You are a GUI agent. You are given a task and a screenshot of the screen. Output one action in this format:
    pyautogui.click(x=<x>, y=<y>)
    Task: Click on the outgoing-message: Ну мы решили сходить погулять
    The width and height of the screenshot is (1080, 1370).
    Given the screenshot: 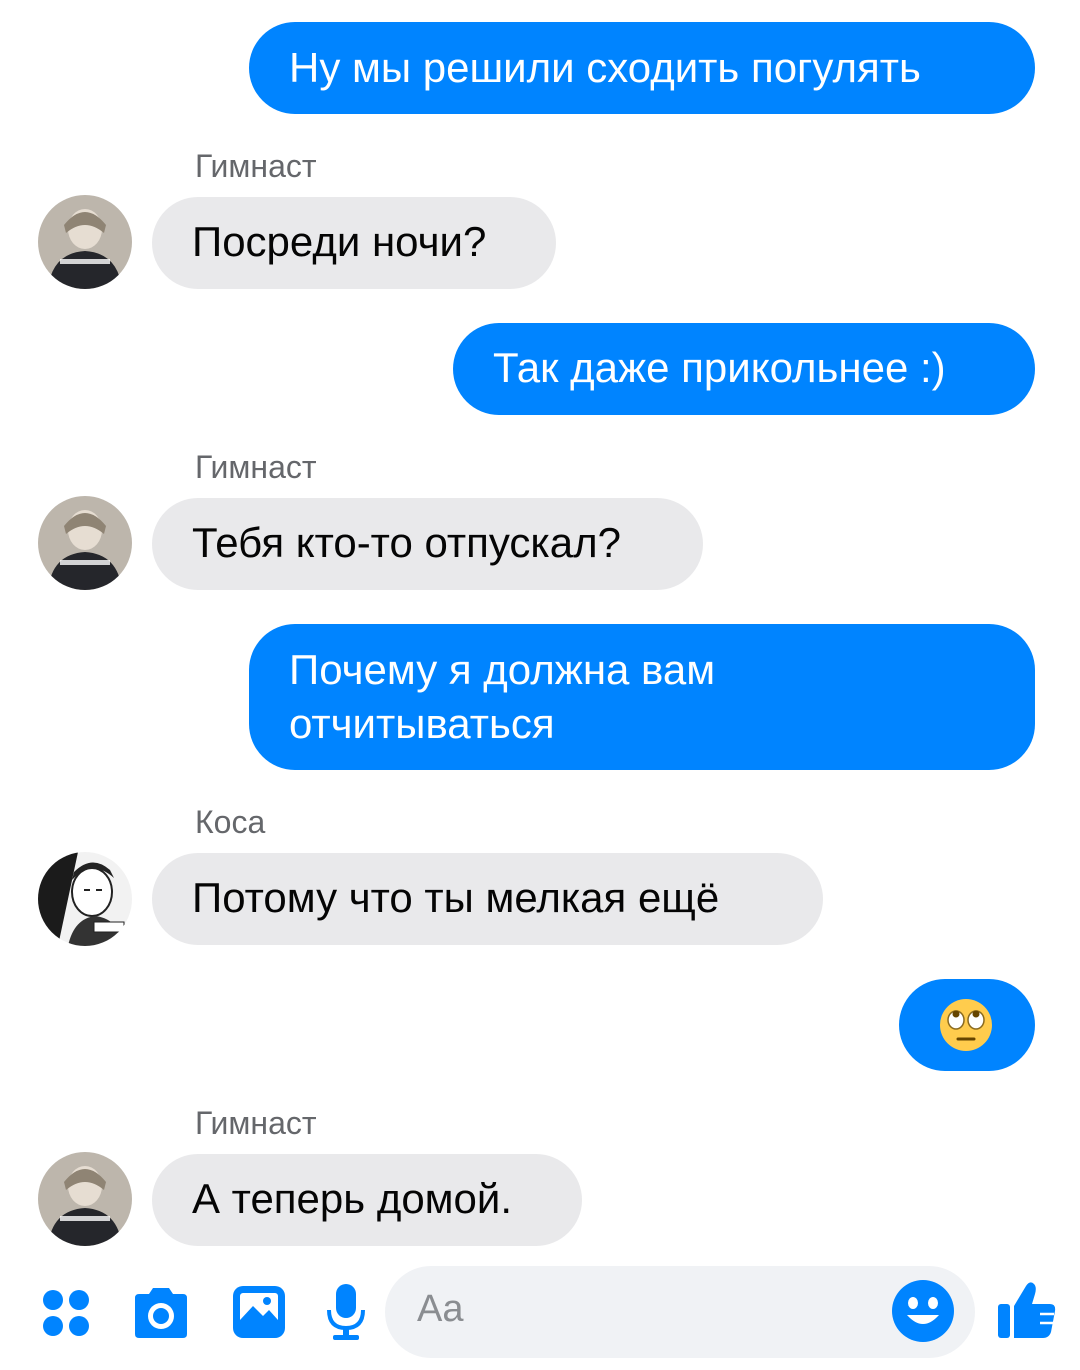 What is the action you would take?
    pyautogui.click(x=642, y=68)
    